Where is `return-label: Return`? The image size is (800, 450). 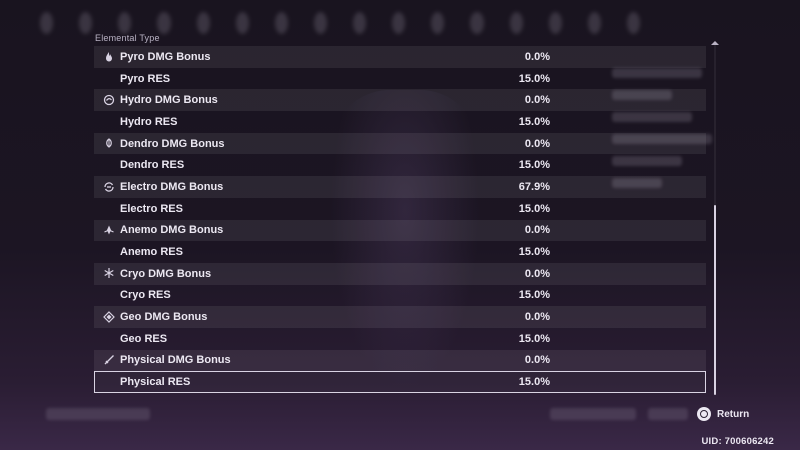 return-label: Return is located at coordinates (733, 414).